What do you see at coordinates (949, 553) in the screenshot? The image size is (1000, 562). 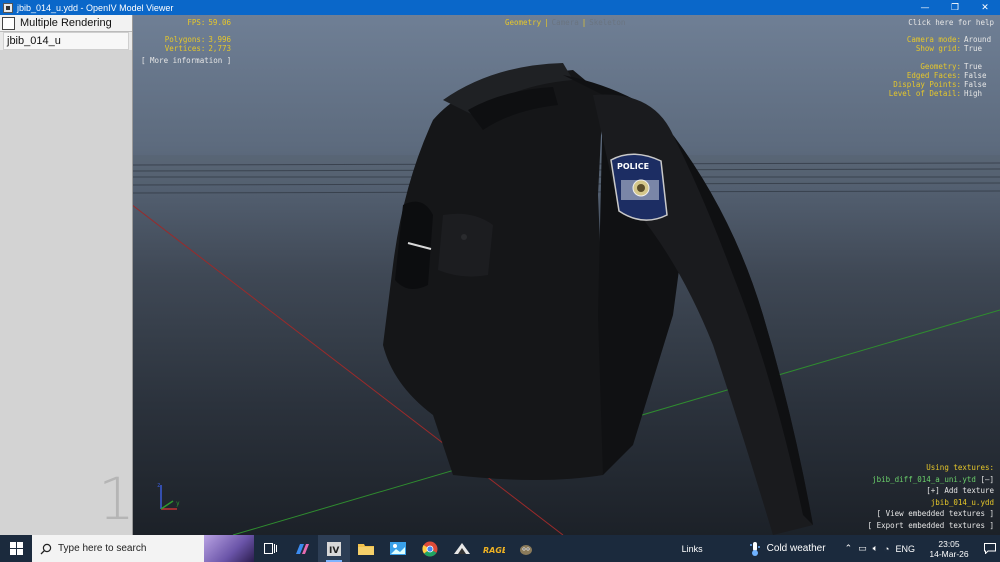 I see `clock-date: 14-Mar-26` at bounding box center [949, 553].